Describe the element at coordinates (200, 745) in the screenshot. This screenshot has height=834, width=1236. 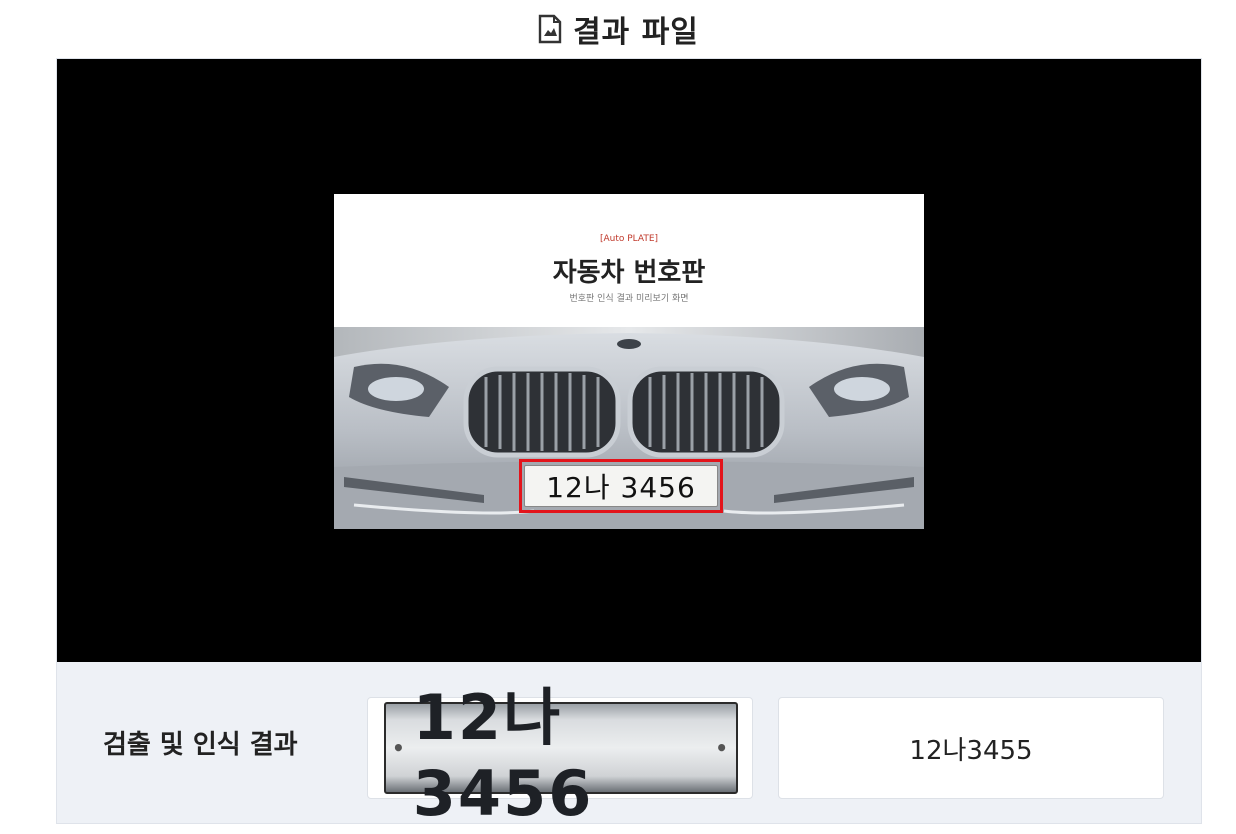
I see `result-label: 검출 및 인식 결과` at that location.